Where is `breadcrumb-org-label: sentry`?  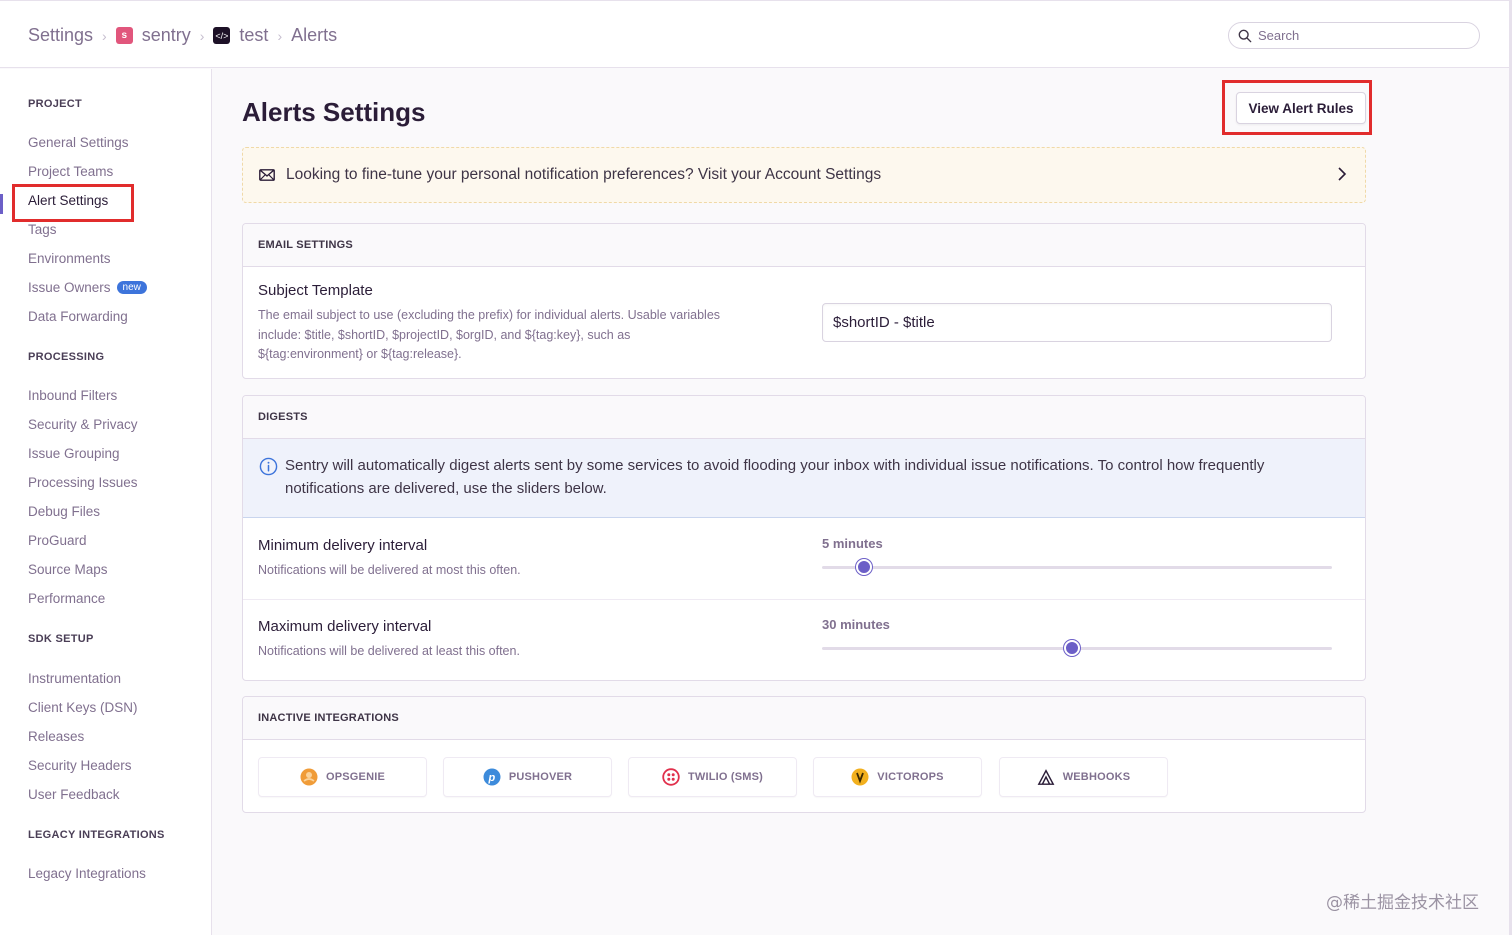
breadcrumb-org-label: sentry is located at coordinates (166, 35).